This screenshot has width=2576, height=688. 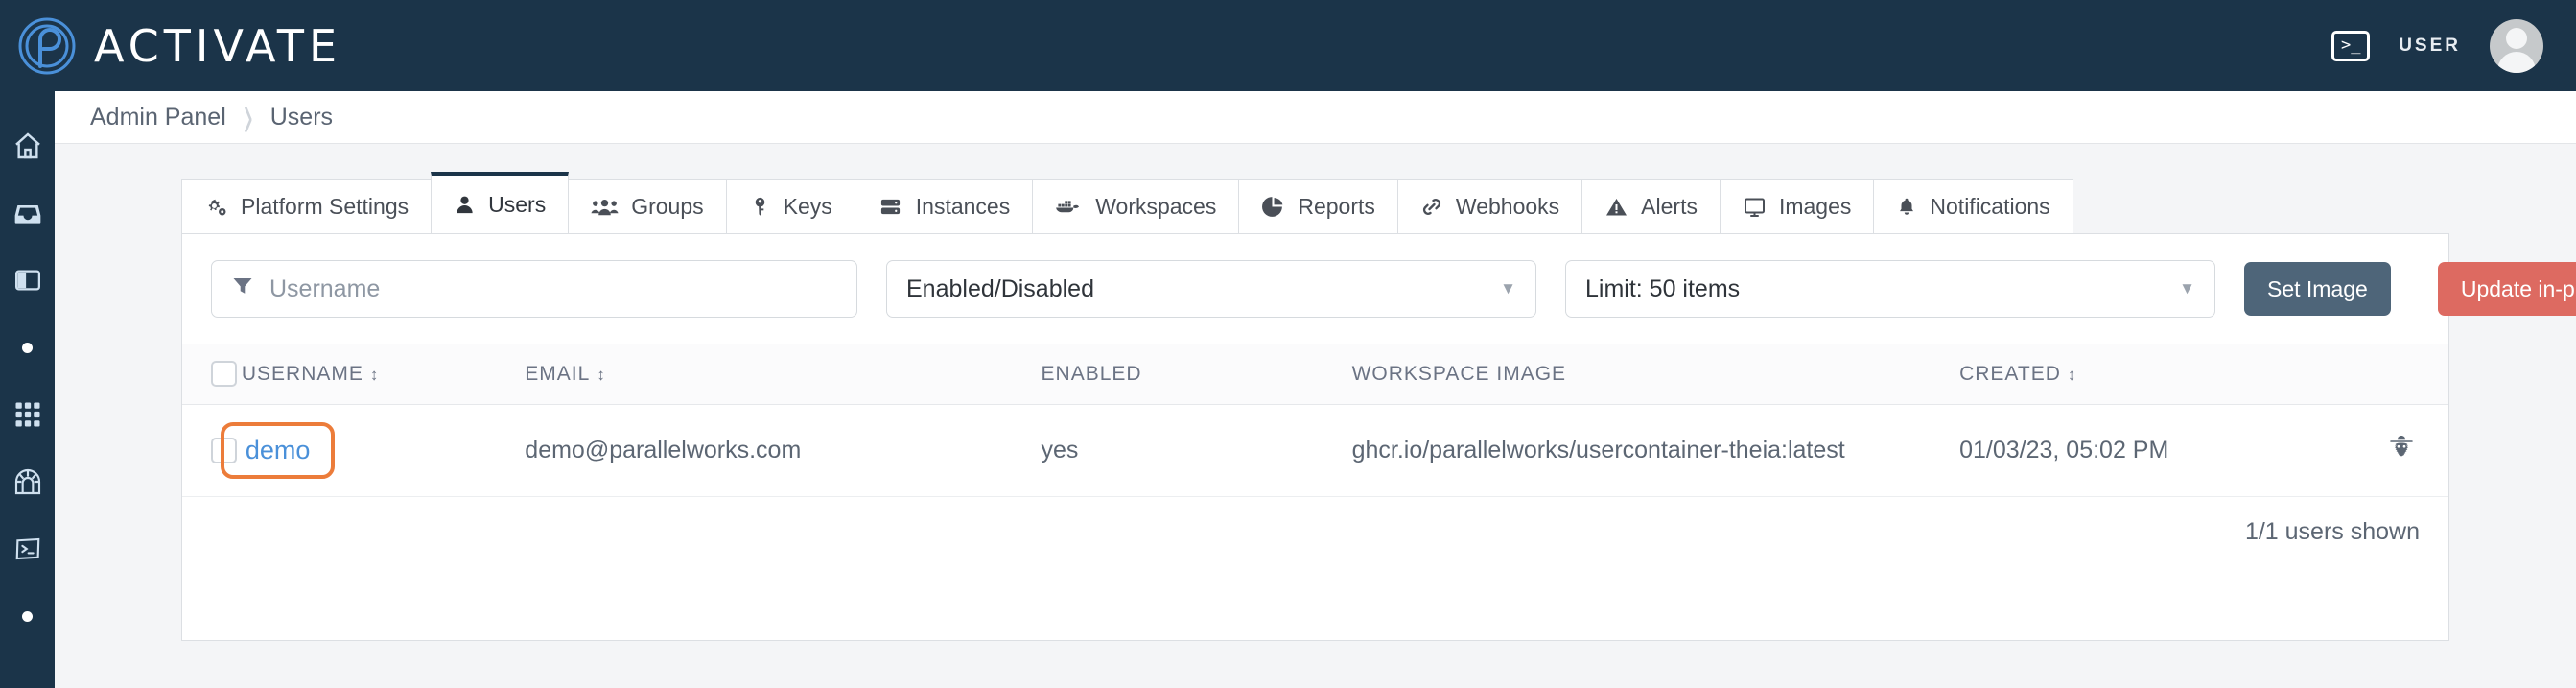 I want to click on column-label: WORKSPACE IMAGE, so click(x=1459, y=373).